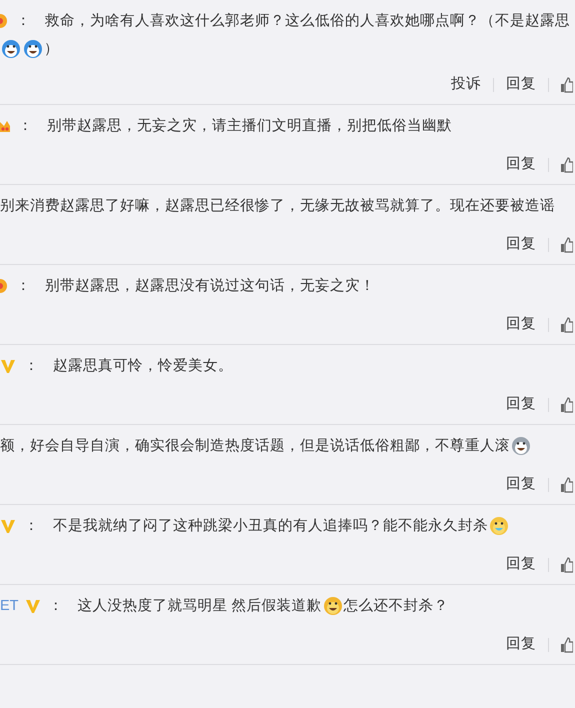 The image size is (575, 708). What do you see at coordinates (5, 125) in the screenshot?
I see `crown-icon` at bounding box center [5, 125].